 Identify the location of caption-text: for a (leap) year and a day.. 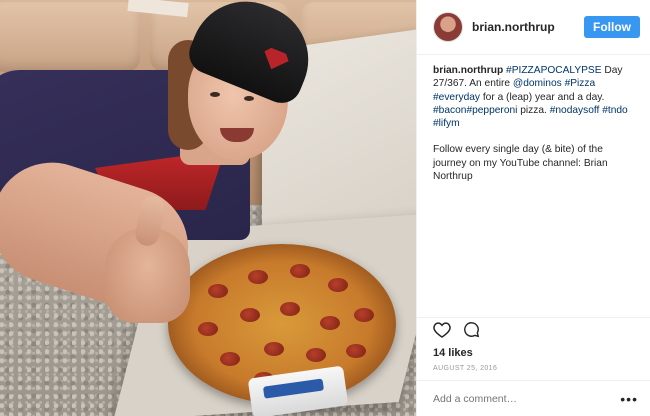
(542, 97).